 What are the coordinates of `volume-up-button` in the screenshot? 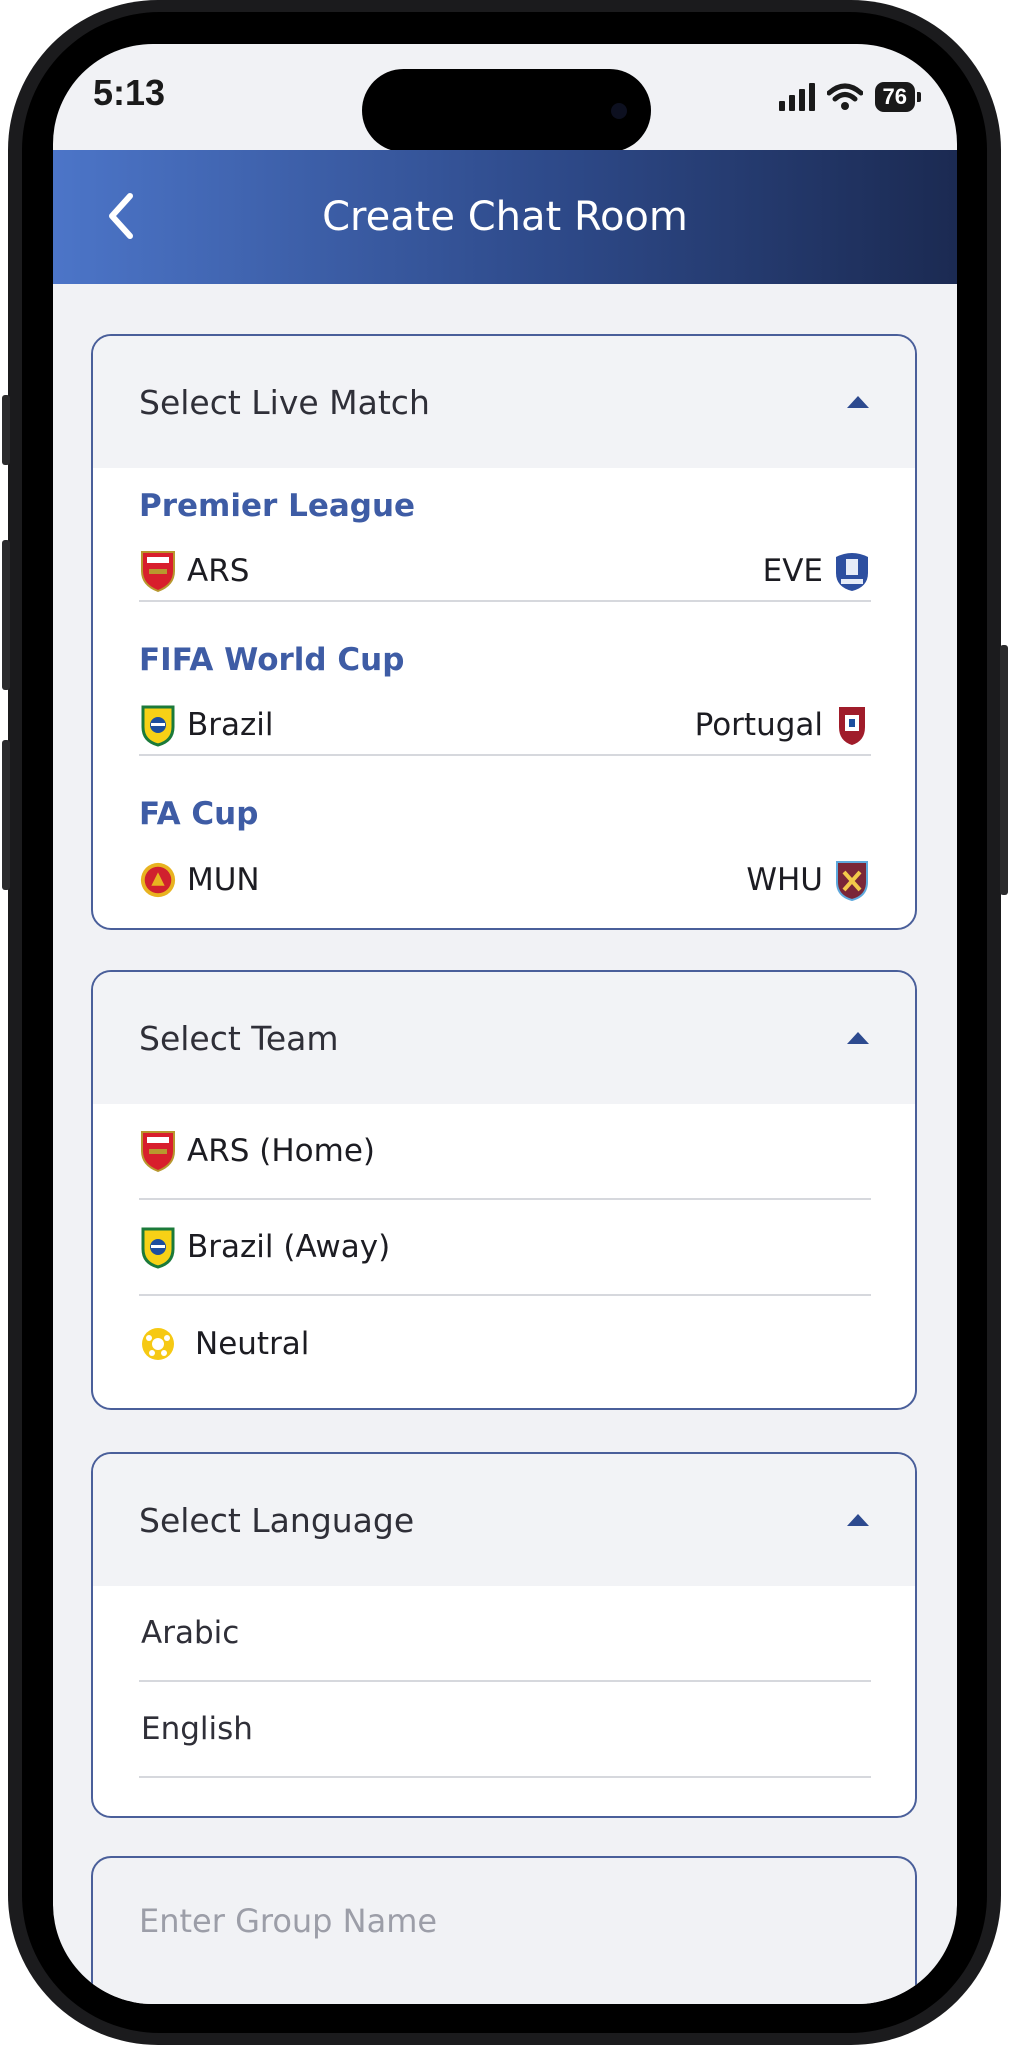 It's located at (6, 615).